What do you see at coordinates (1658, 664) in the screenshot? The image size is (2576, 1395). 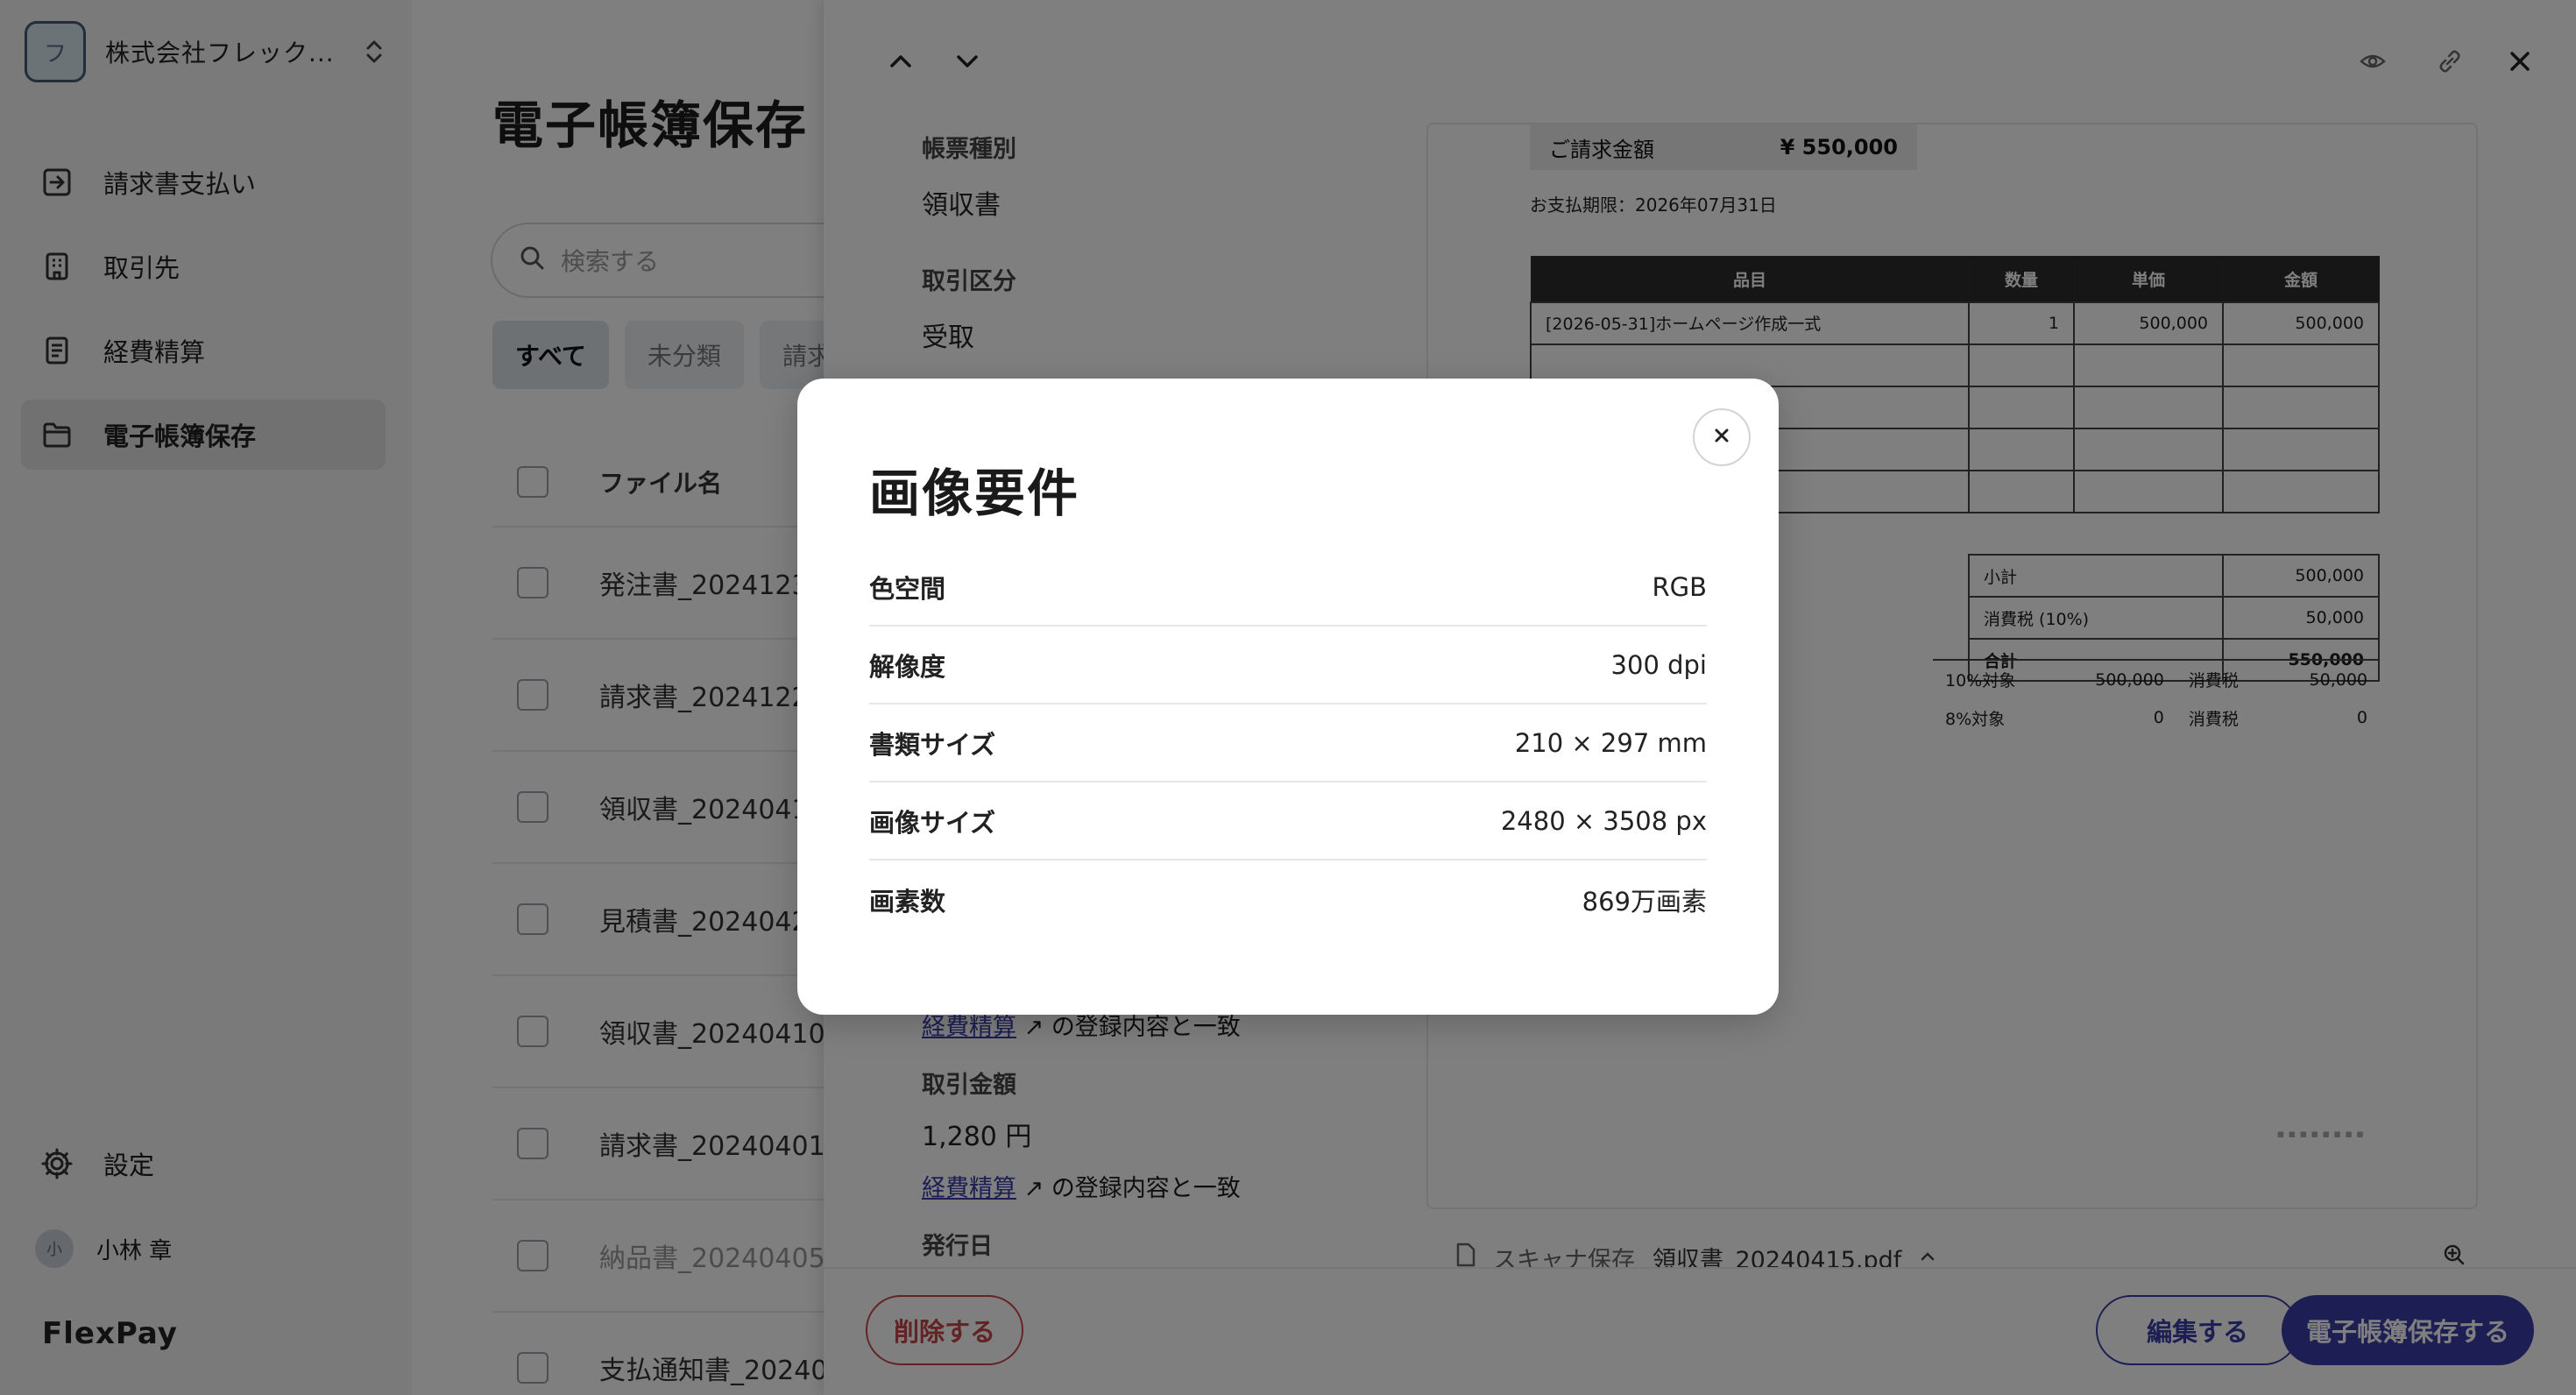 I see `requirement-value: 300 dpi` at bounding box center [1658, 664].